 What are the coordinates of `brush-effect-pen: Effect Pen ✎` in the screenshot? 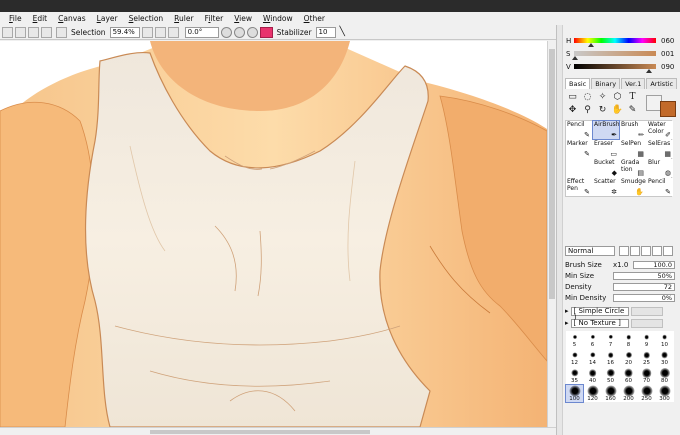 It's located at (579, 187).